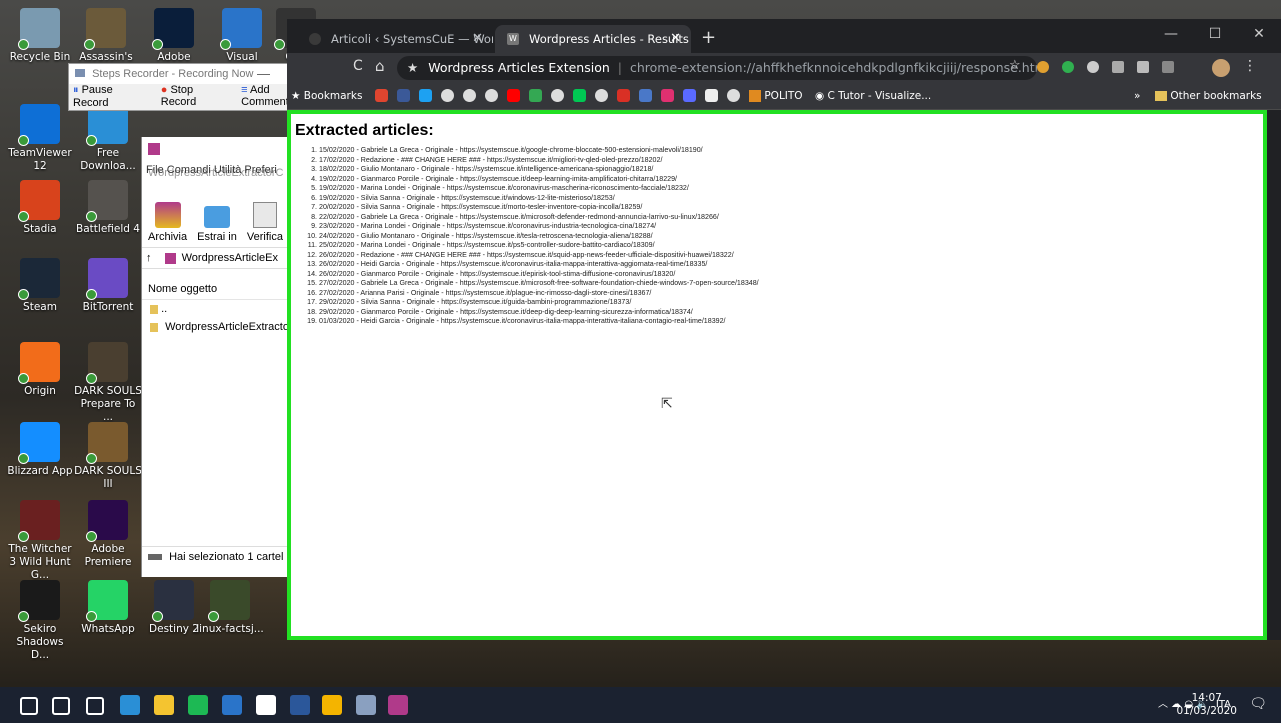 This screenshot has width=1281, height=723. Describe the element at coordinates (1250, 66) in the screenshot. I see `menu-icon: ⋮` at that location.